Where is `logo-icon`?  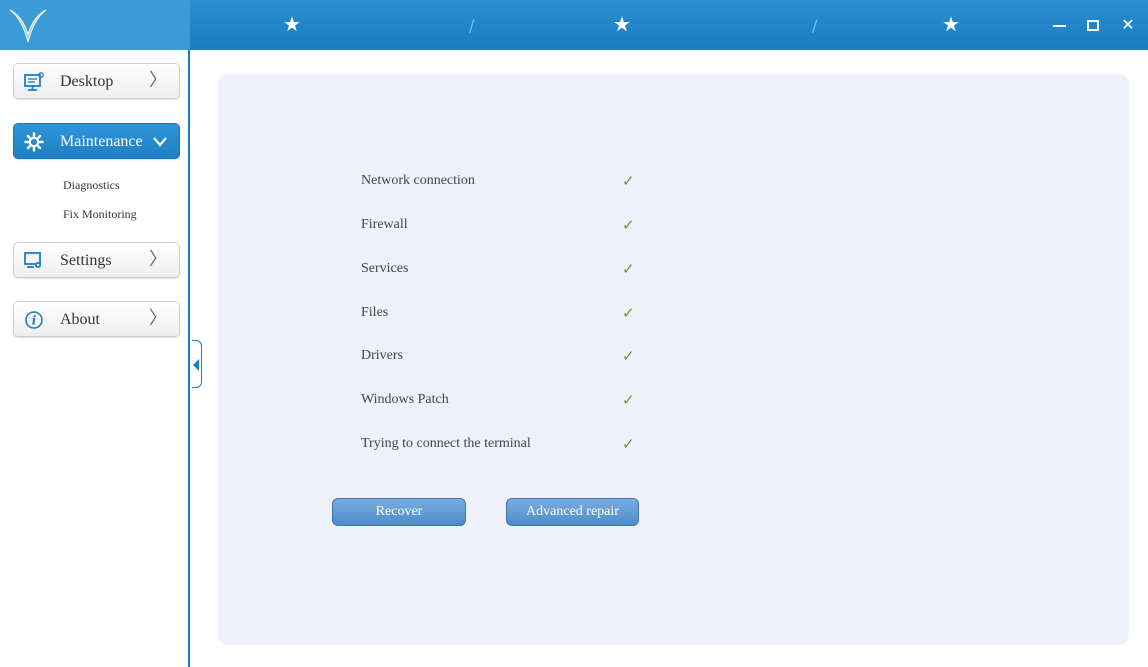
logo-icon is located at coordinates (28, 26).